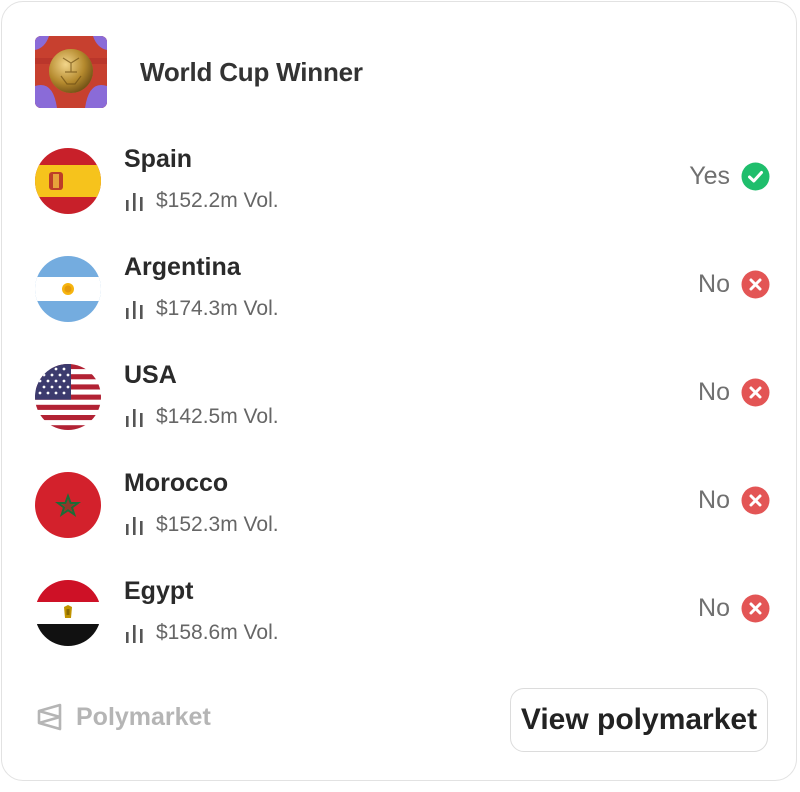 This screenshot has width=800, height=792. What do you see at coordinates (159, 591) in the screenshot?
I see `country-name: Egypt` at bounding box center [159, 591].